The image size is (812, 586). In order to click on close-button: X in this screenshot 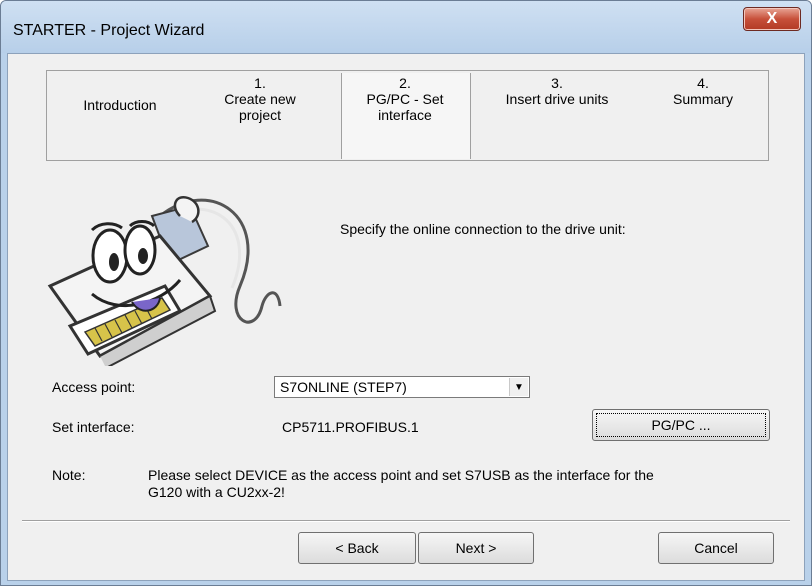, I will do `click(772, 19)`.